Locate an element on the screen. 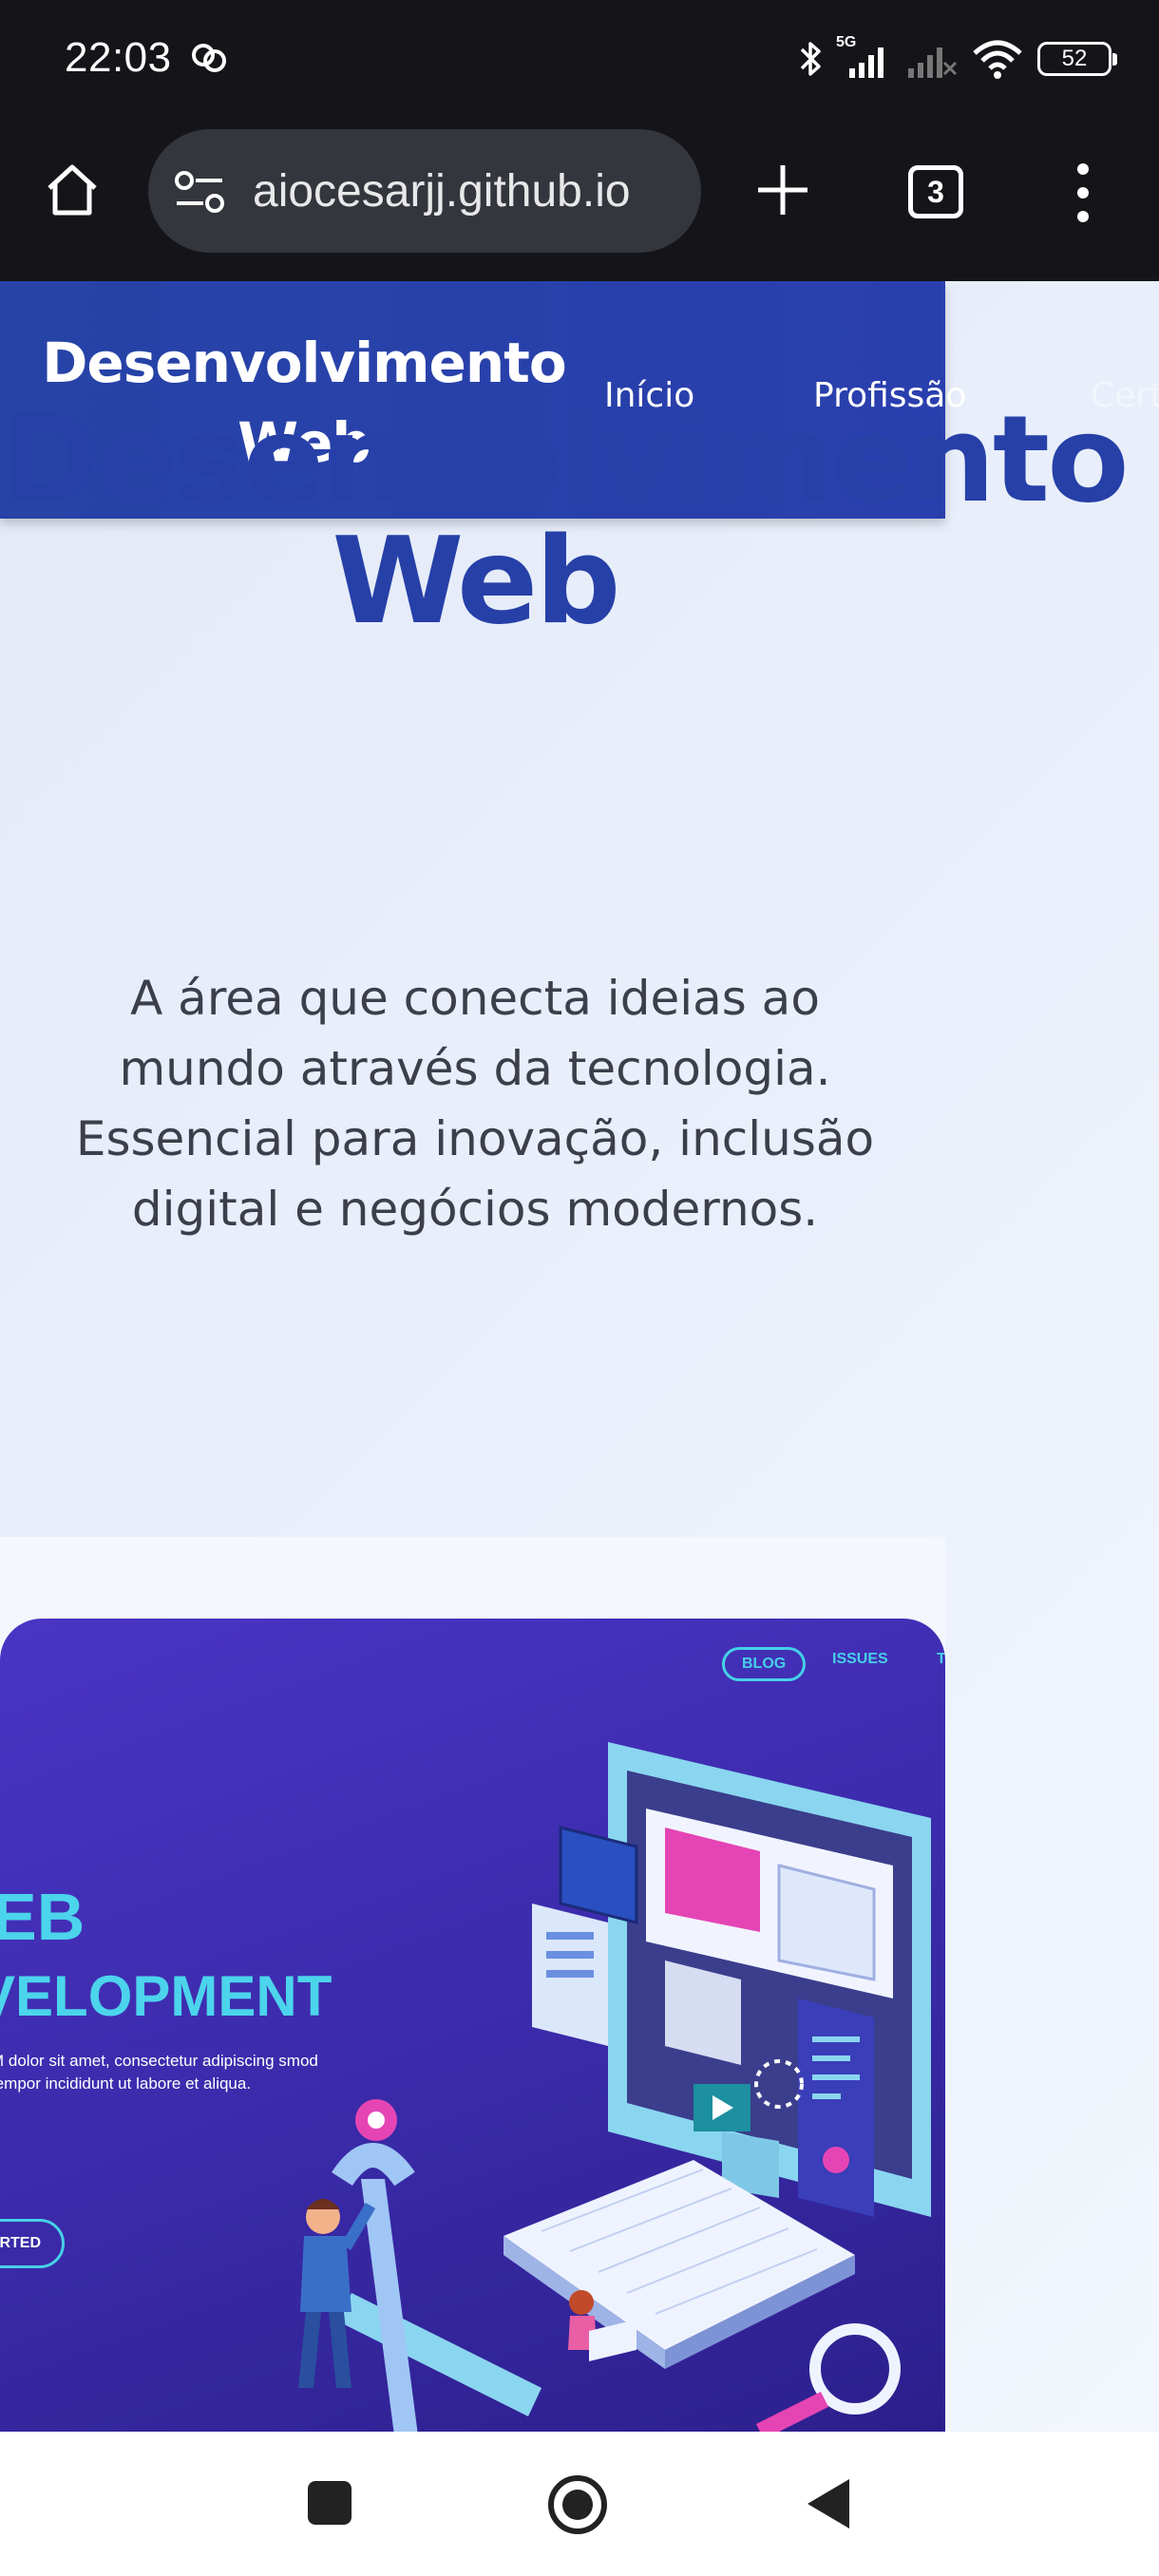 This screenshot has height=2576, width=1159. home-icon is located at coordinates (72, 190).